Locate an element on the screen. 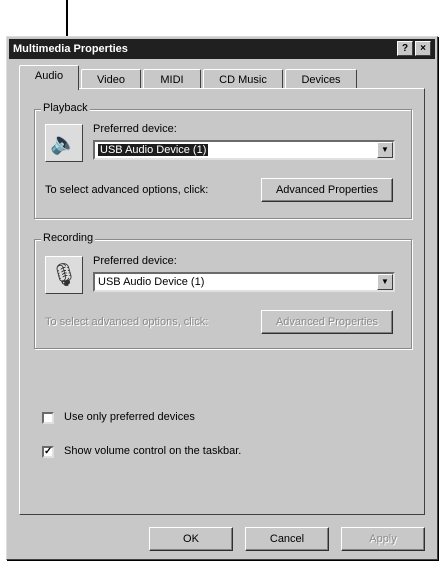 Image resolution: width=443 pixels, height=570 pixels. tab-devices: Devices is located at coordinates (321, 79).